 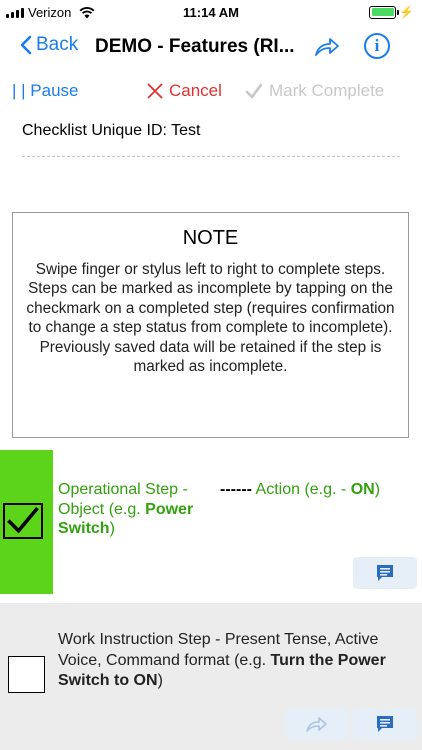 What do you see at coordinates (195, 90) in the screenshot?
I see `cancel-label: Cancel` at bounding box center [195, 90].